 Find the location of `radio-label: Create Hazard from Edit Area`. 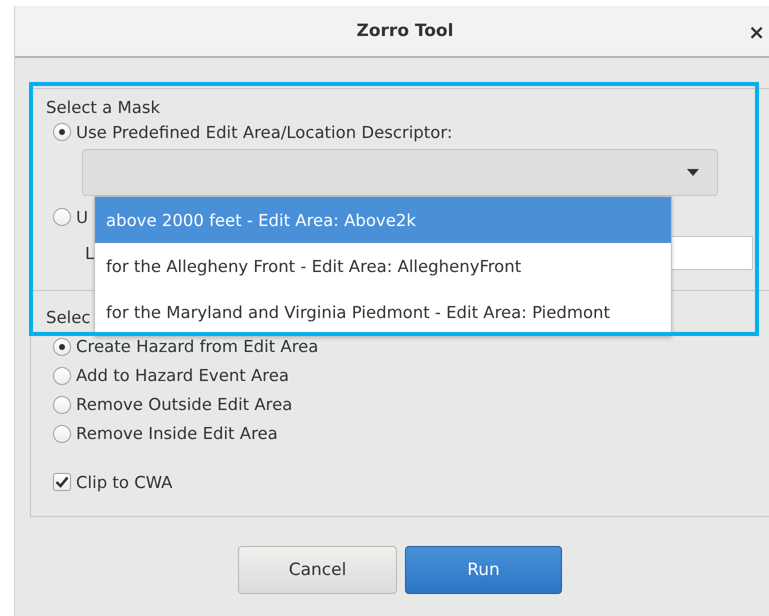

radio-label: Create Hazard from Edit Area is located at coordinates (197, 346).